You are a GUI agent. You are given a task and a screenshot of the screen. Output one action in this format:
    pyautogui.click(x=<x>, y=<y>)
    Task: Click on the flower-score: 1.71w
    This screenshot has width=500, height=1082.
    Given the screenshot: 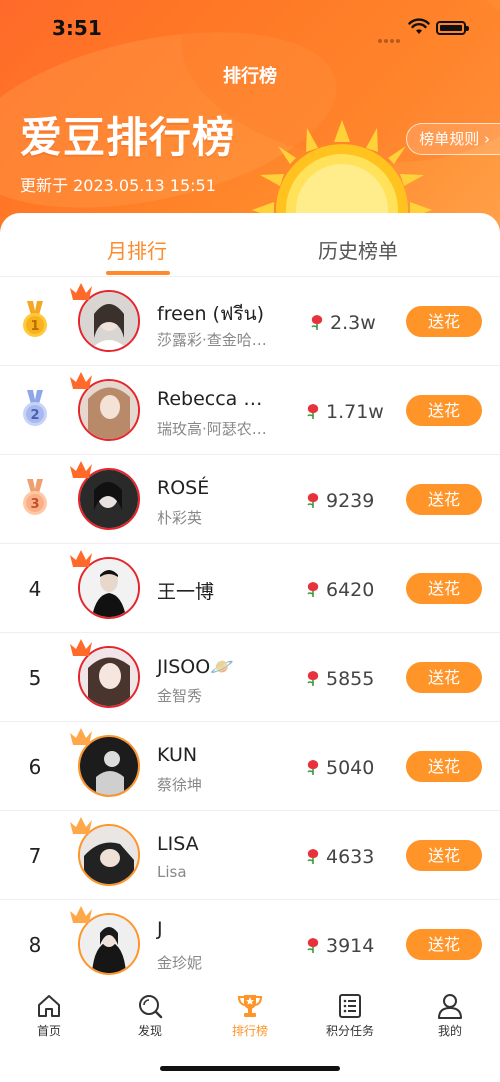 What is the action you would take?
    pyautogui.click(x=344, y=412)
    